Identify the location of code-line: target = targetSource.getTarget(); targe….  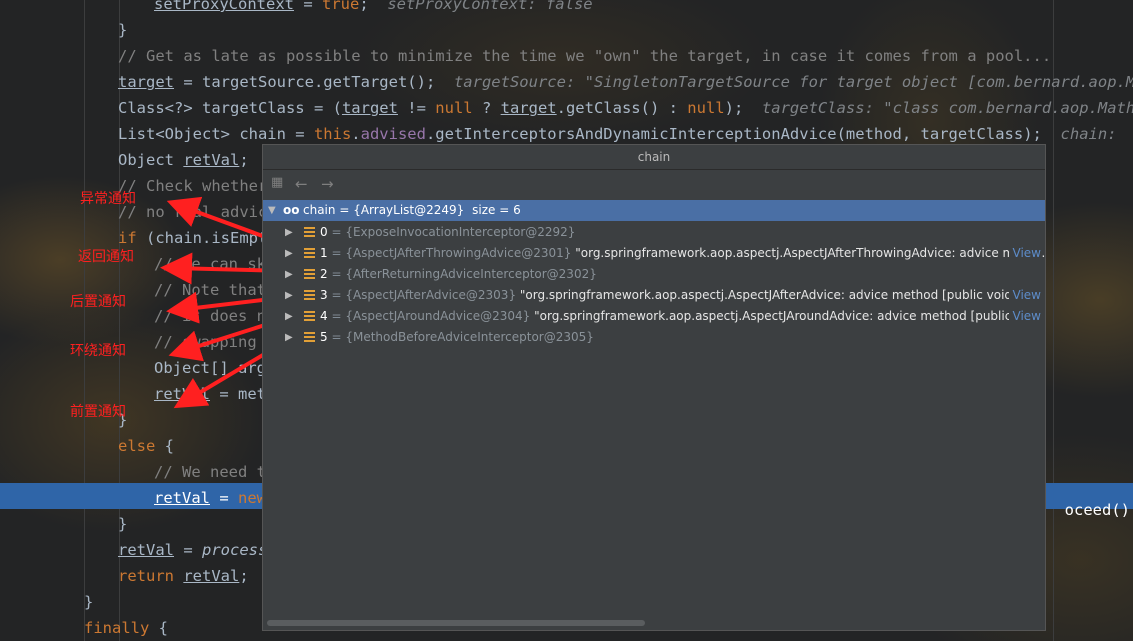
(625, 82).